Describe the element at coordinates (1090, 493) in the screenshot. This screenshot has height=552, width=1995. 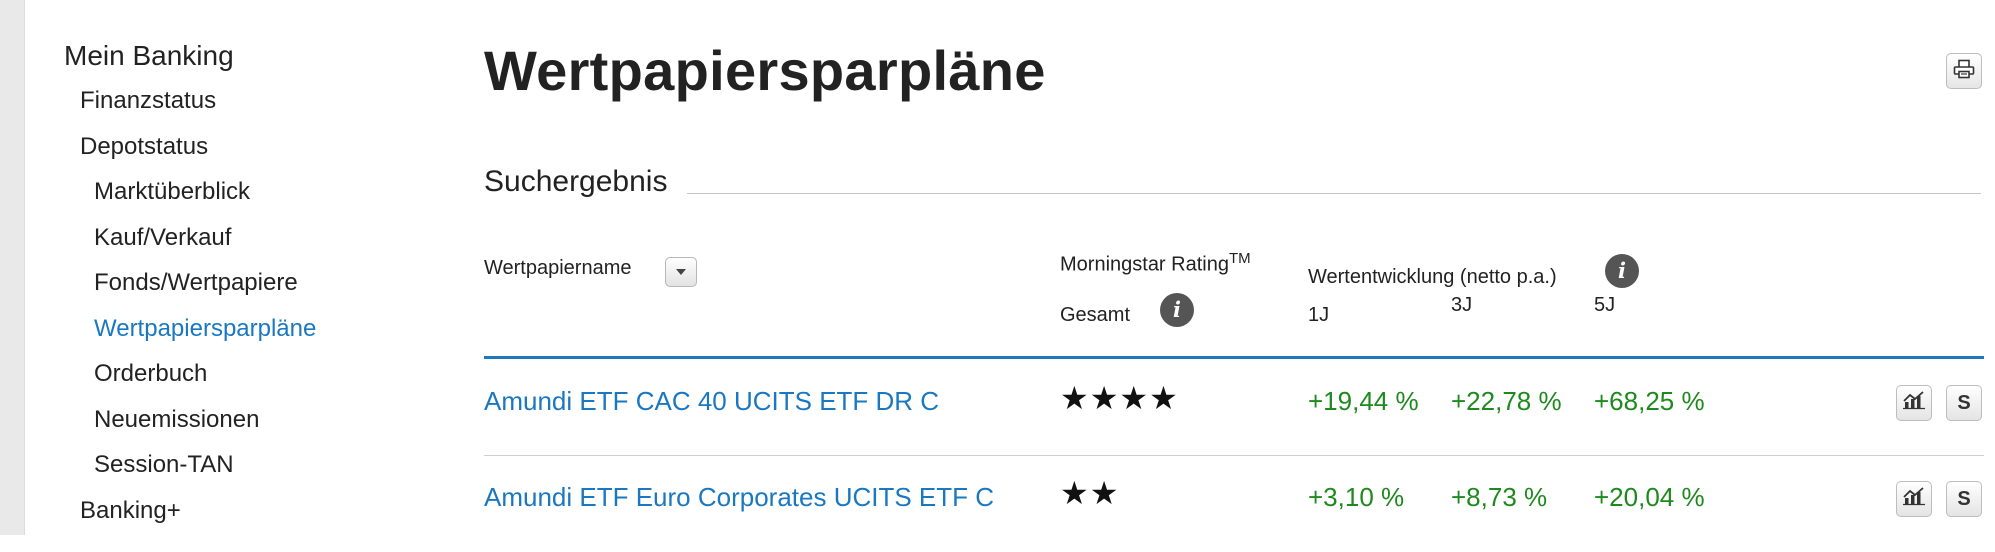
I see `morningstar-stars: ★★` at that location.